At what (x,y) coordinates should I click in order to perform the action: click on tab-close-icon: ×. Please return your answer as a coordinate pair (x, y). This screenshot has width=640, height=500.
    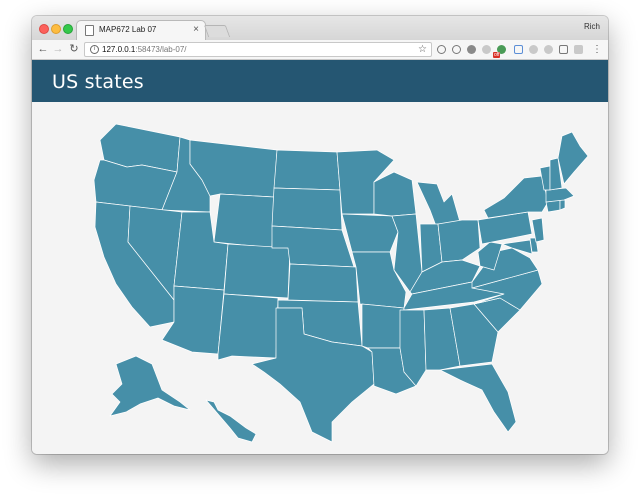
    Looking at the image, I should click on (196, 30).